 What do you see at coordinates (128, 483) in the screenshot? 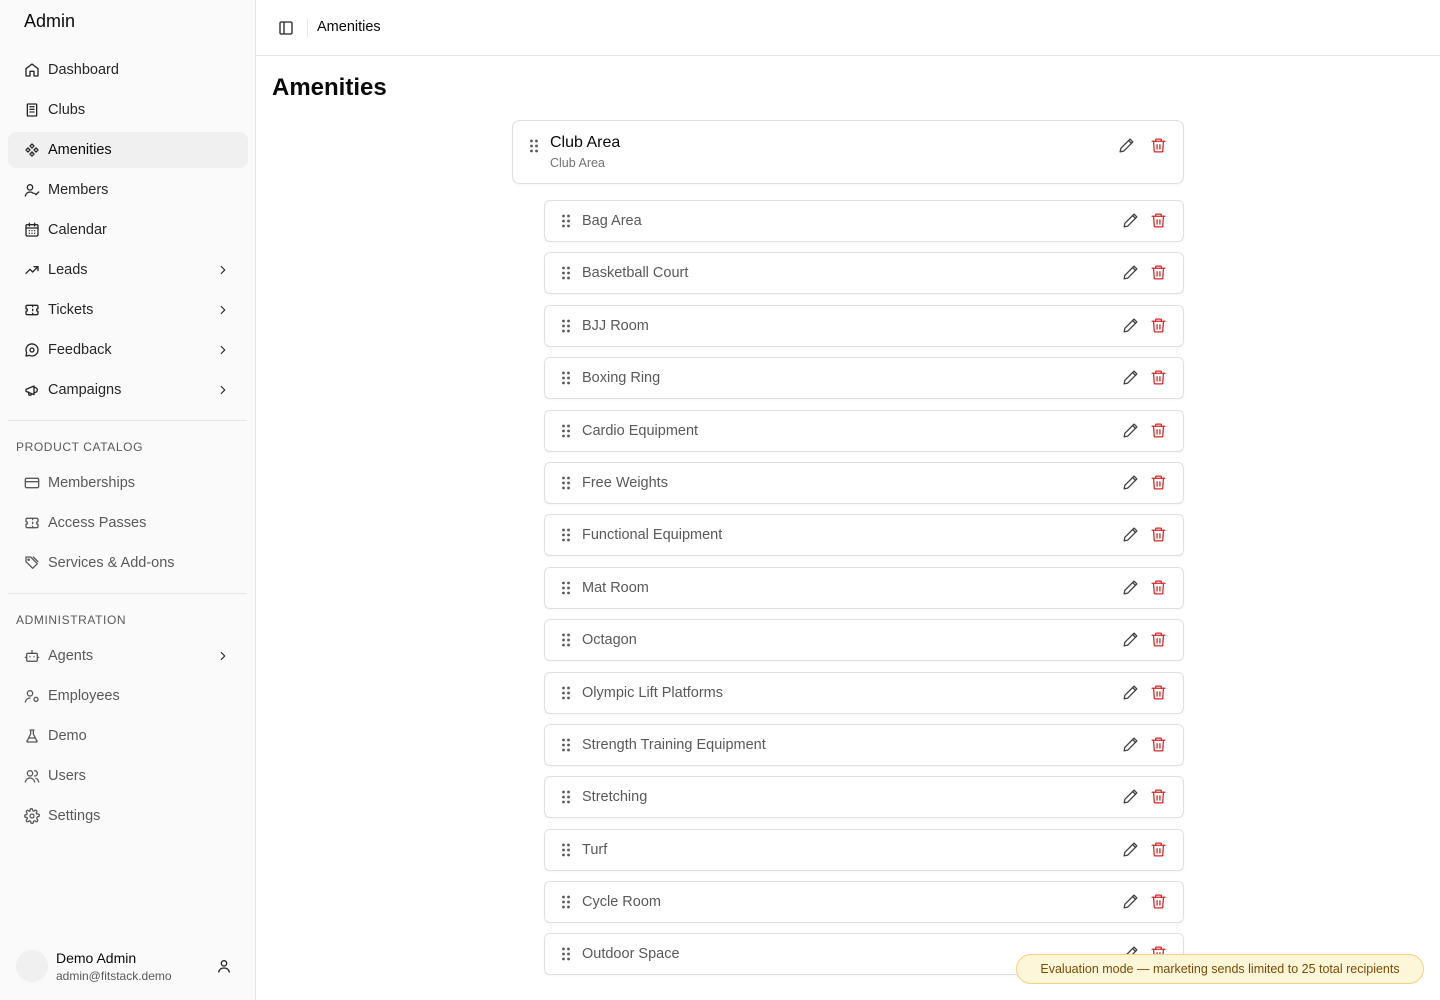
I see `sidebar-item-memberships: Memberships` at bounding box center [128, 483].